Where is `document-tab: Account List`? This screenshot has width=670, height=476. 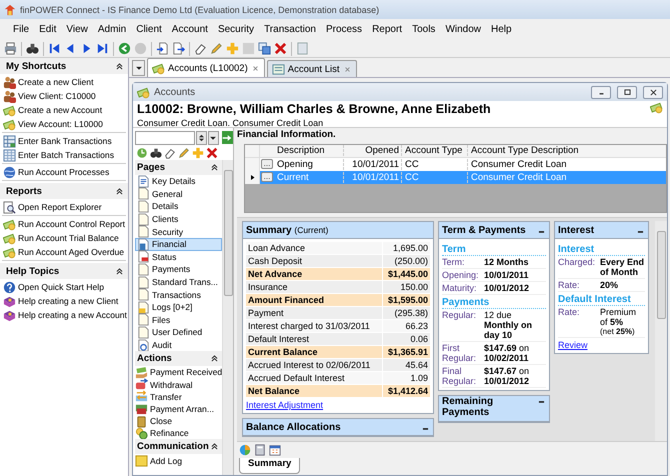
document-tab: Account List is located at coordinates (311, 68).